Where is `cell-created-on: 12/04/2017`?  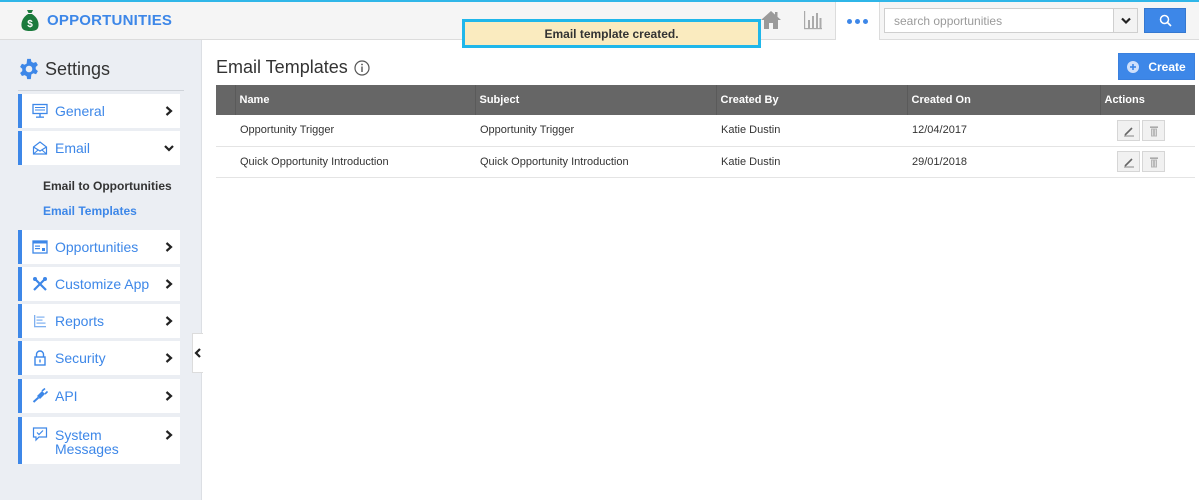 cell-created-on: 12/04/2017 is located at coordinates (1003, 131).